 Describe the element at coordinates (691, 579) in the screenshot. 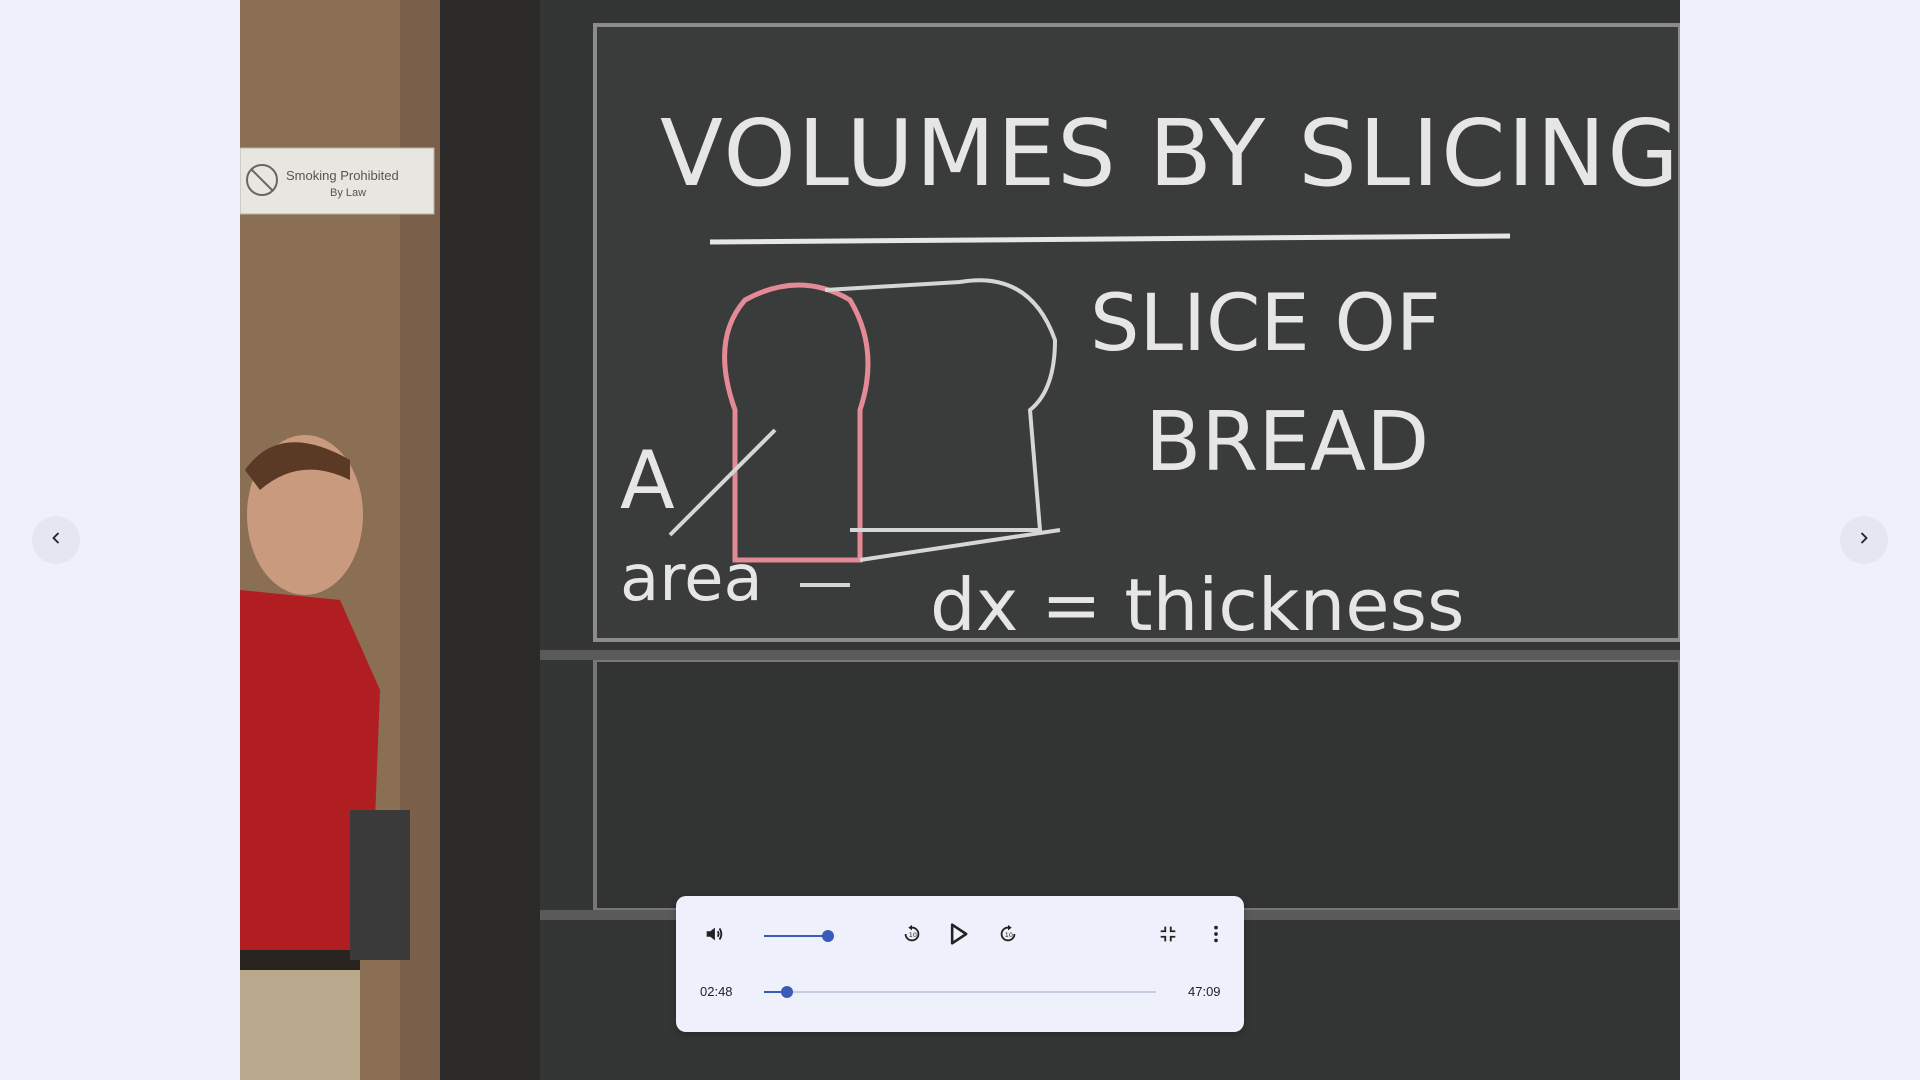

I see `board-area: area` at that location.